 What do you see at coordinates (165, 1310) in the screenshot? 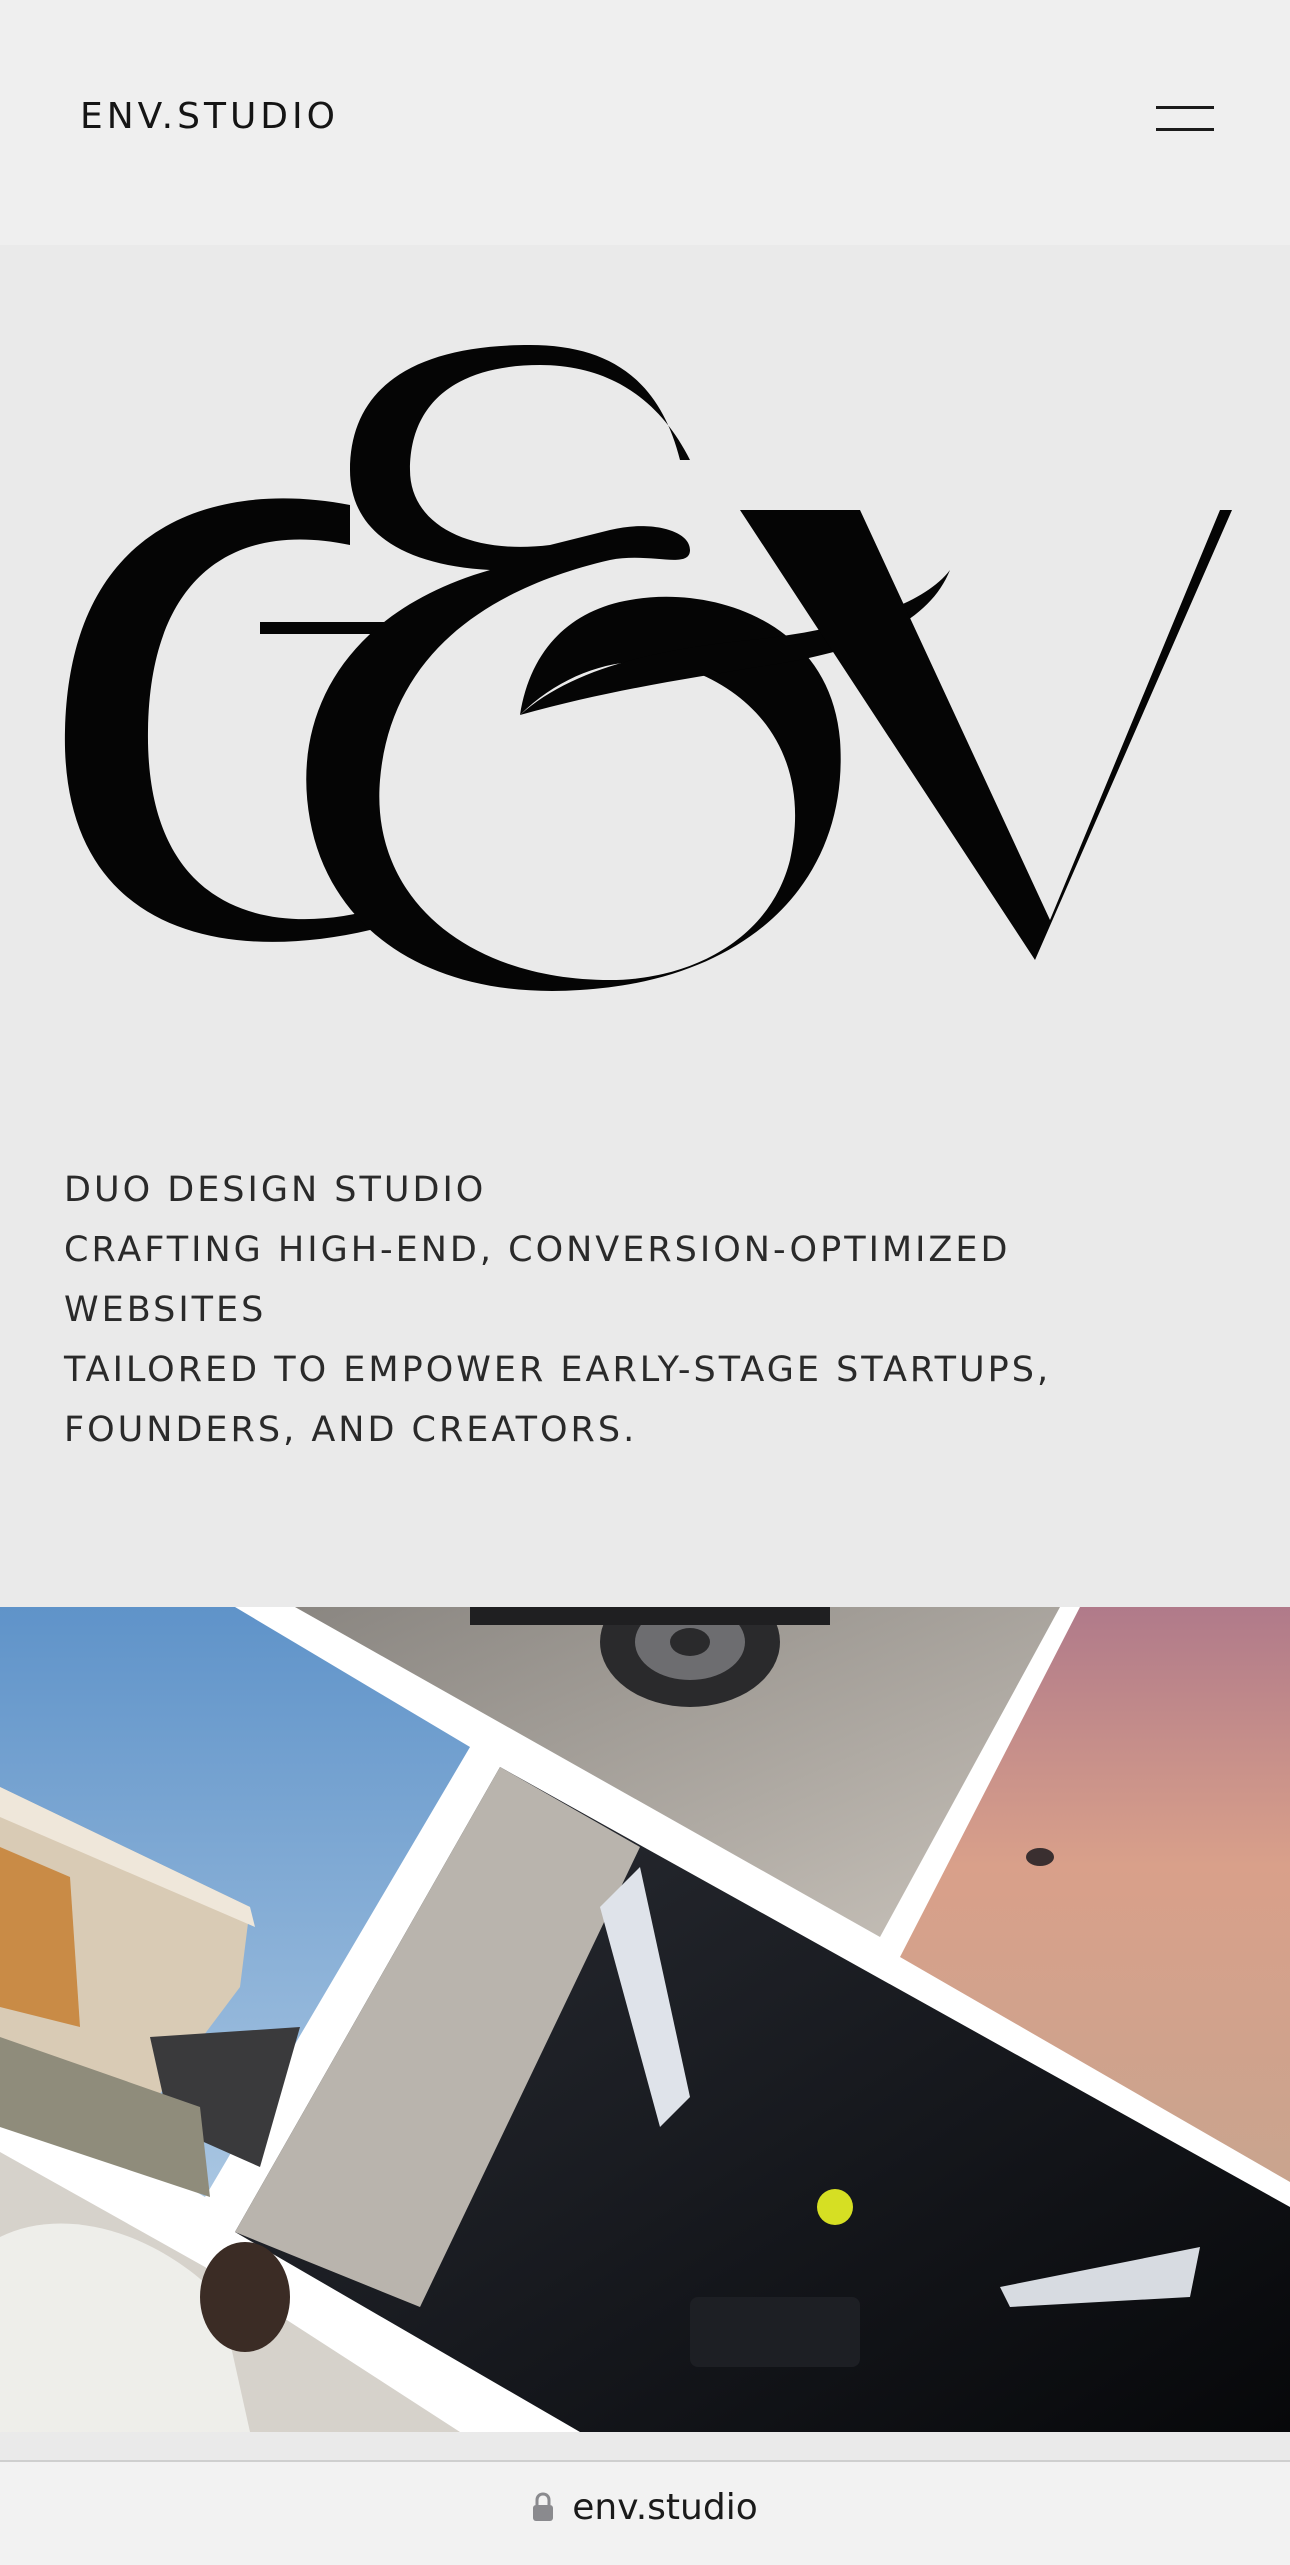
I see `tagline-line: WEBSITES` at bounding box center [165, 1310].